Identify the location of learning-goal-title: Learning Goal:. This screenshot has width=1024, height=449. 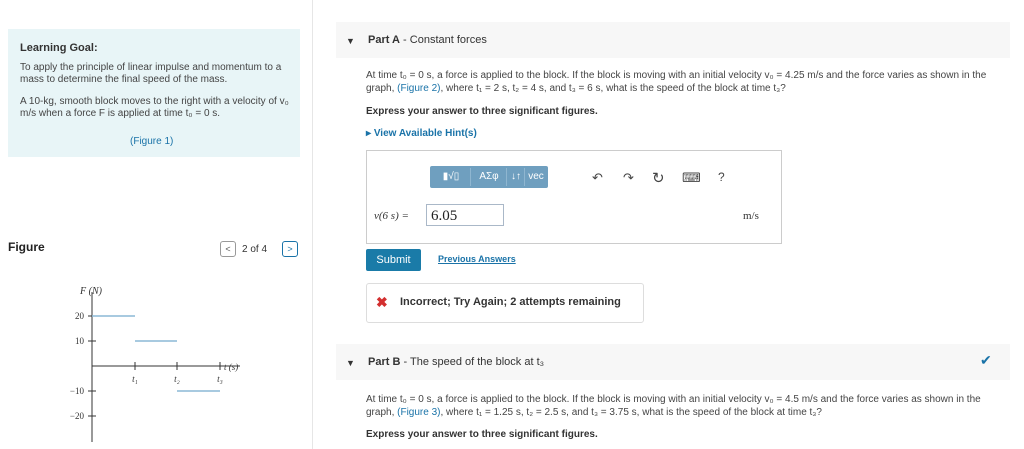
(59, 48).